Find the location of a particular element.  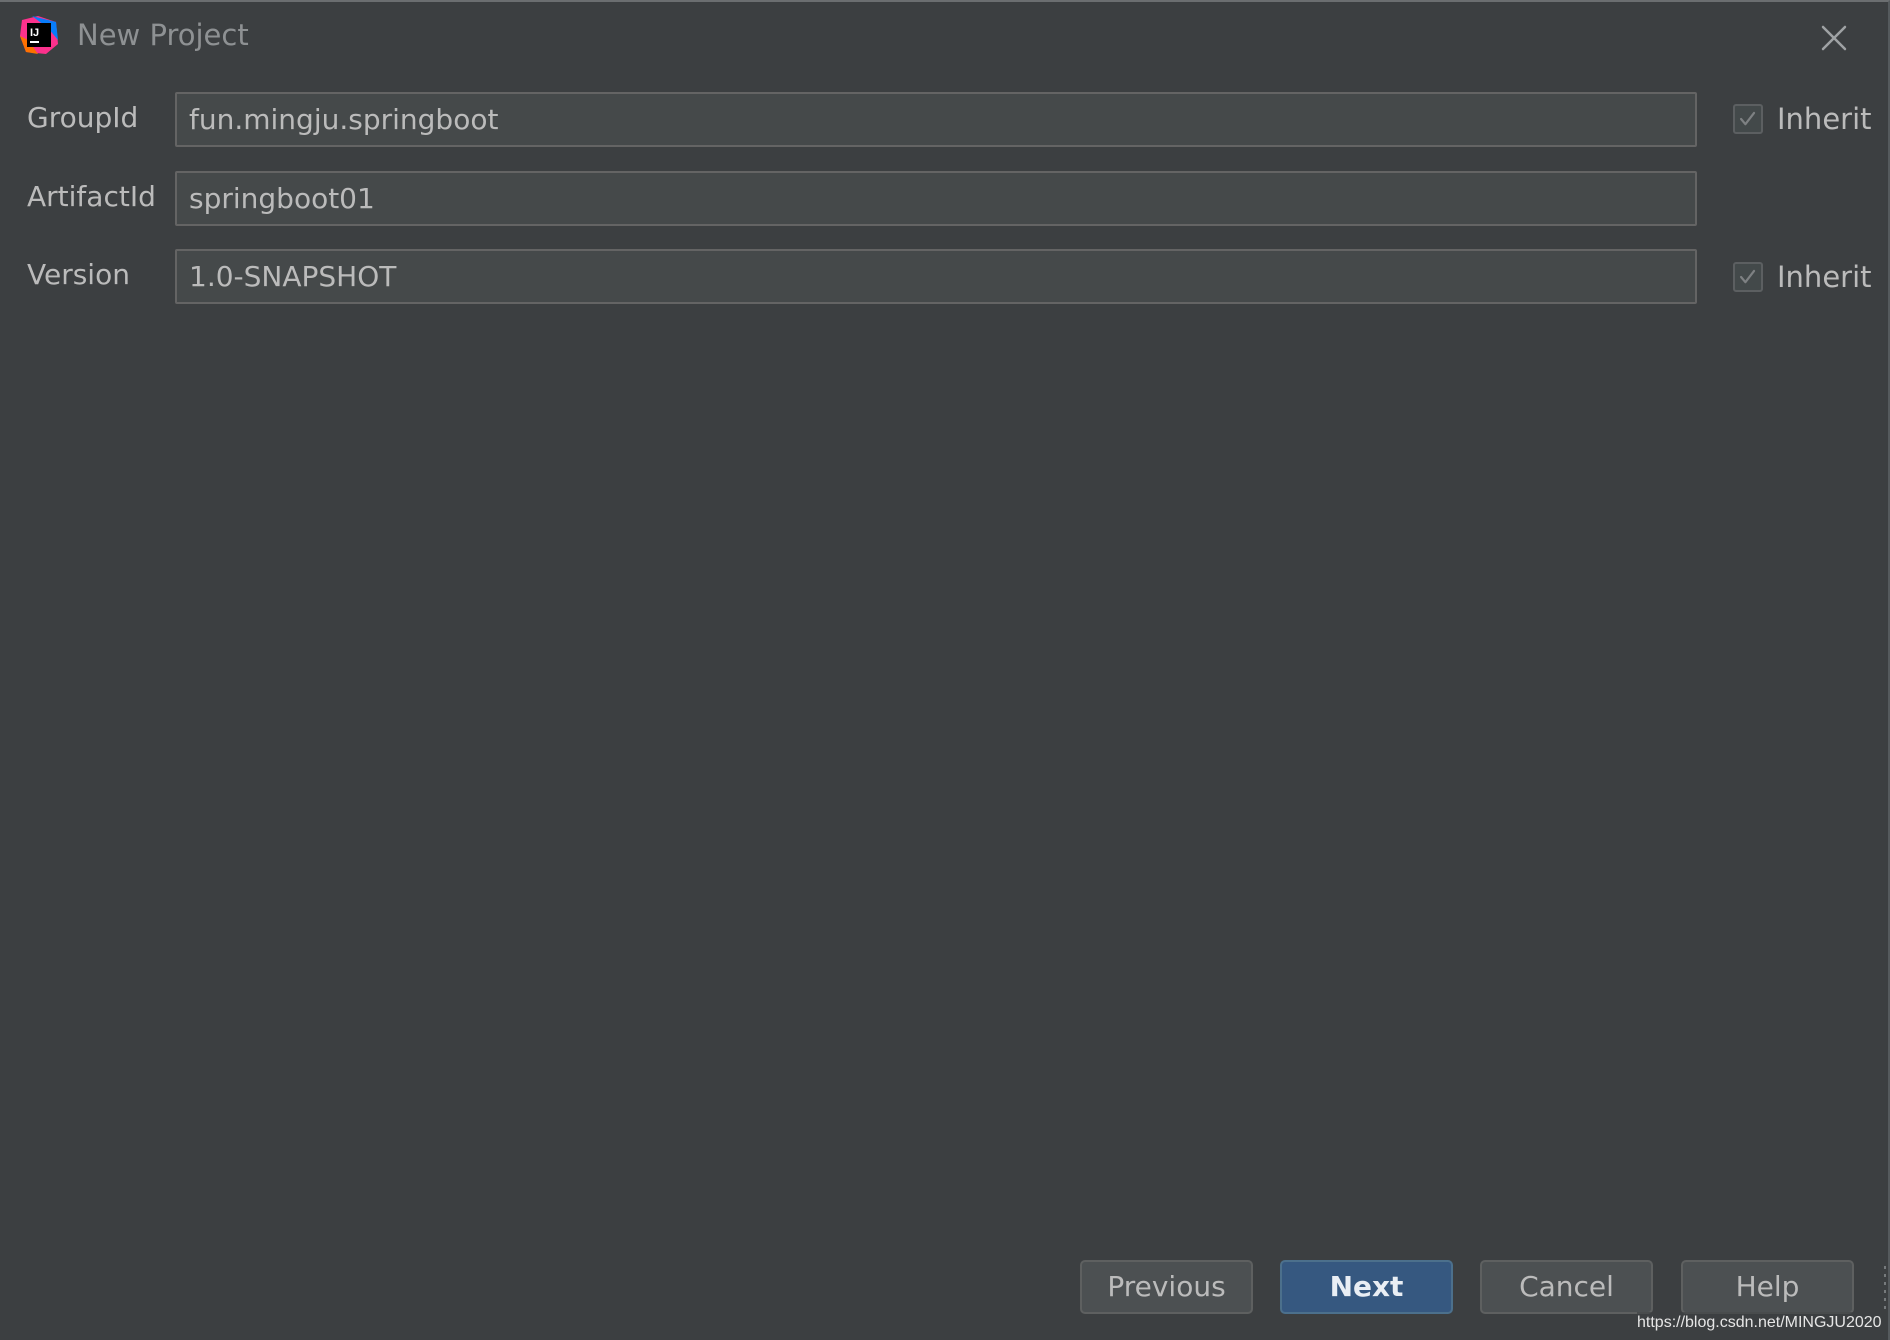

group-id-field is located at coordinates (936, 119).